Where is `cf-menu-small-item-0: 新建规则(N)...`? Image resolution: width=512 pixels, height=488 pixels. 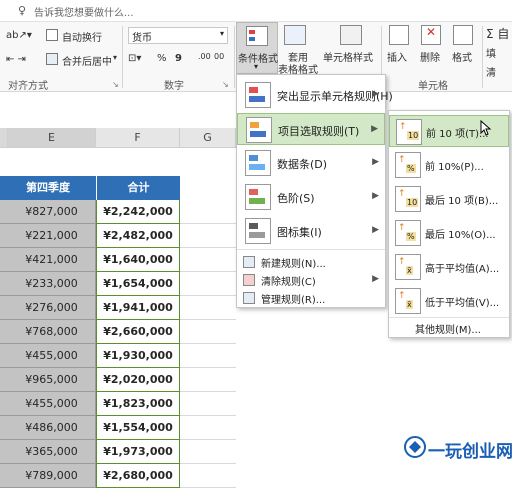
cf-menu-small-item-0: 新建规则(N)... is located at coordinates (311, 262).